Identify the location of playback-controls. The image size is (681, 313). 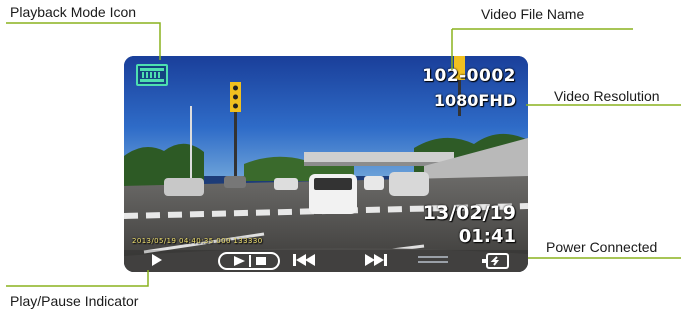
(326, 261).